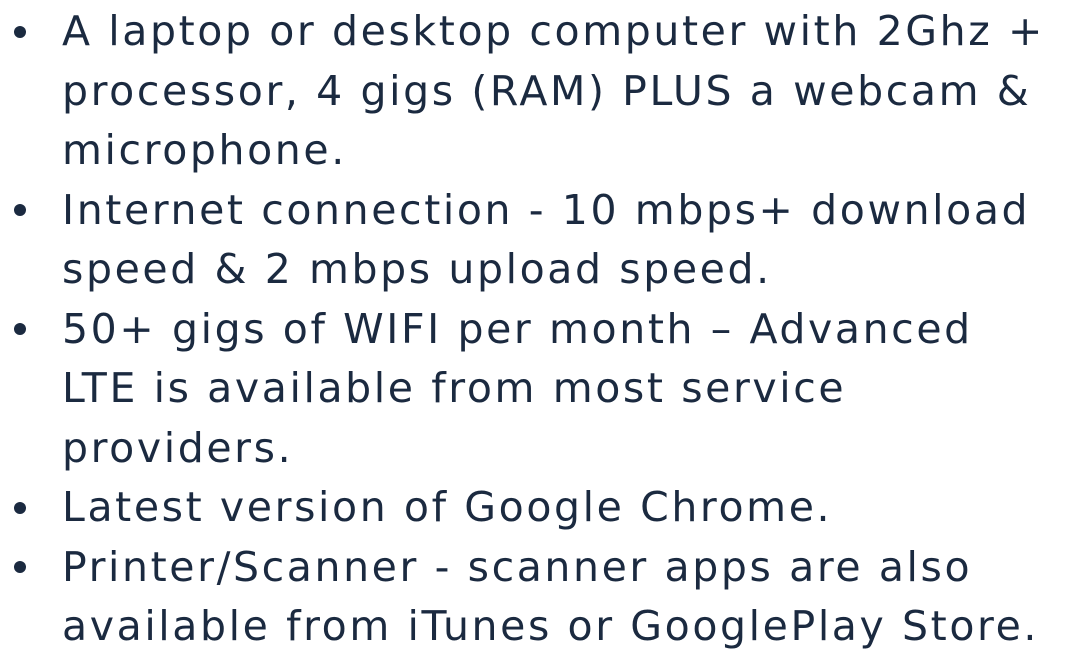 This screenshot has width=1088, height=650. Describe the element at coordinates (517, 566) in the screenshot. I see `list-item-line: Printer/Scanner - scanner apps are also` at that location.